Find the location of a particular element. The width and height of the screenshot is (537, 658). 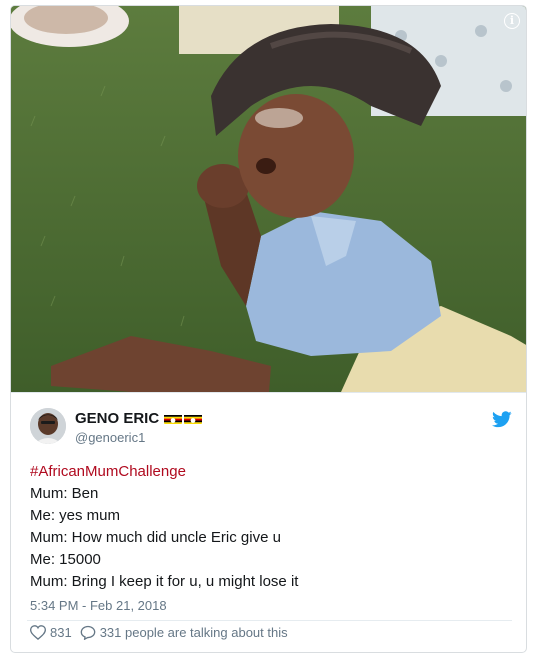

replies-button: 331 people are talking about this is located at coordinates (184, 632).